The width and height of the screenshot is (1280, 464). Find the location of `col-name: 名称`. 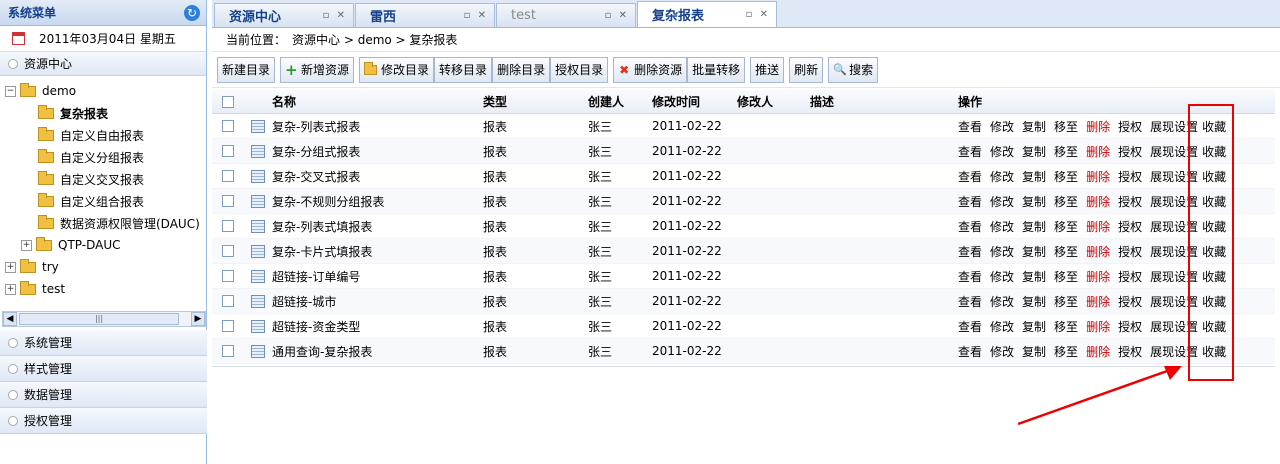

col-name: 名称 is located at coordinates (377, 101).